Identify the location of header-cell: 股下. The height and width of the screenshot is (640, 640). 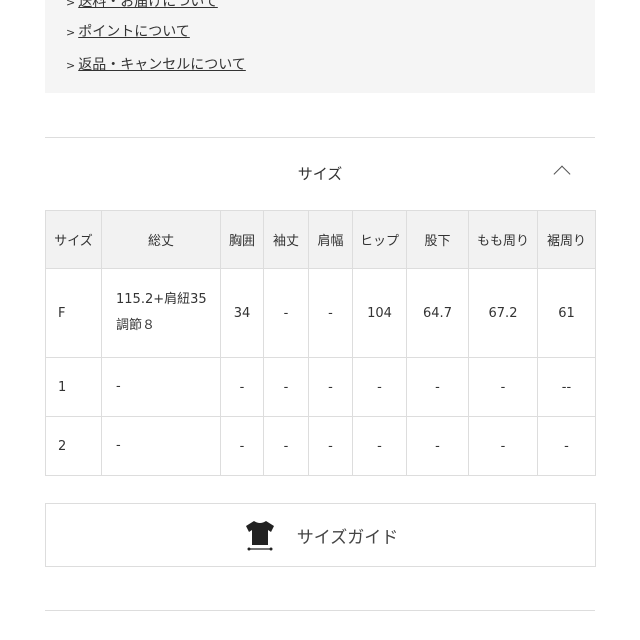
(437, 239).